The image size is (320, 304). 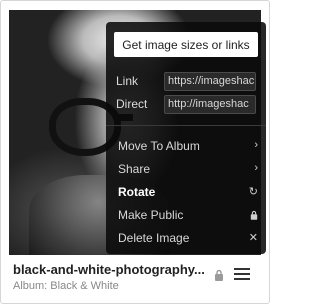 What do you see at coordinates (253, 192) in the screenshot?
I see `rotate-icon: ↻` at bounding box center [253, 192].